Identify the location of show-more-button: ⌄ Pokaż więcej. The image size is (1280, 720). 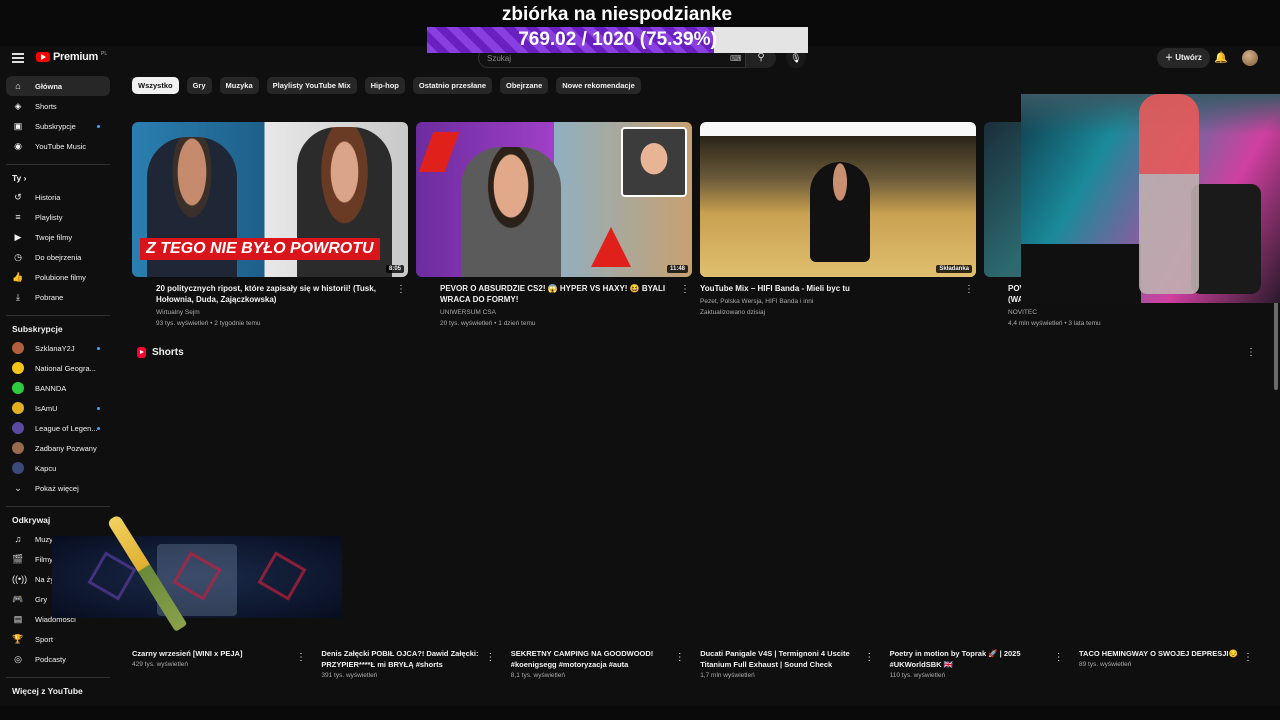
(58, 488).